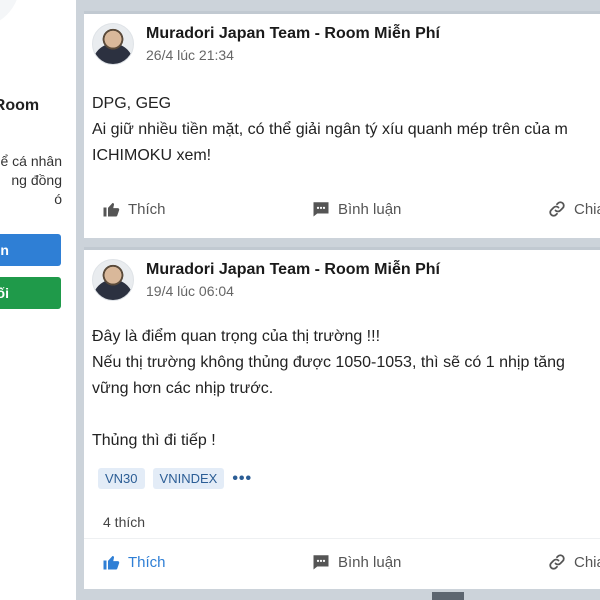 This screenshot has height=600, width=600. Describe the element at coordinates (36, 180) in the screenshot. I see `profile-description-line: ng đồng` at that location.